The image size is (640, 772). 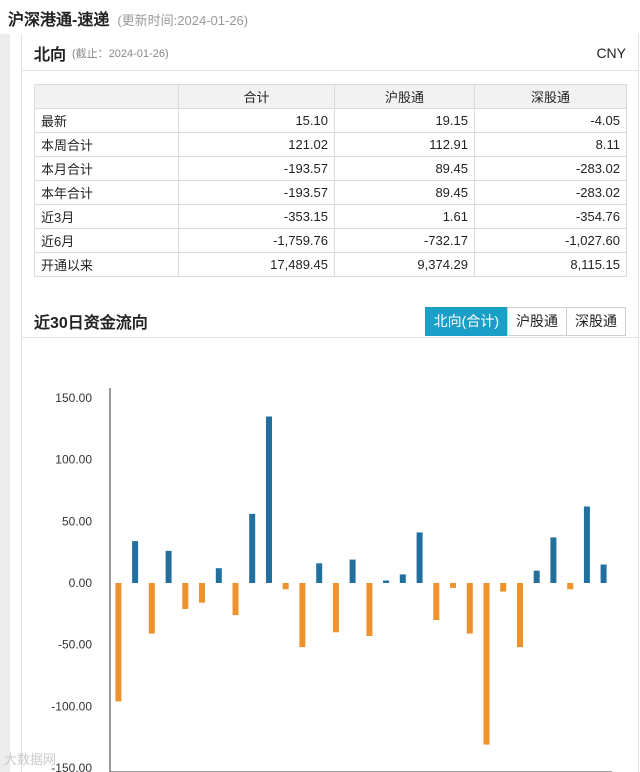 I want to click on y-tick-label: -50.00, so click(x=75, y=645).